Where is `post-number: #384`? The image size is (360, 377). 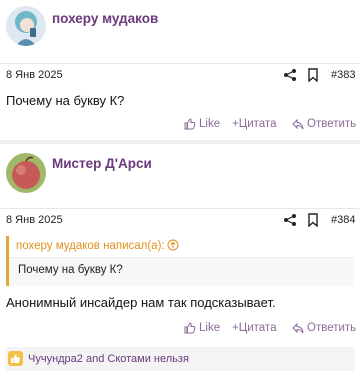
post-number: #384 is located at coordinates (343, 220).